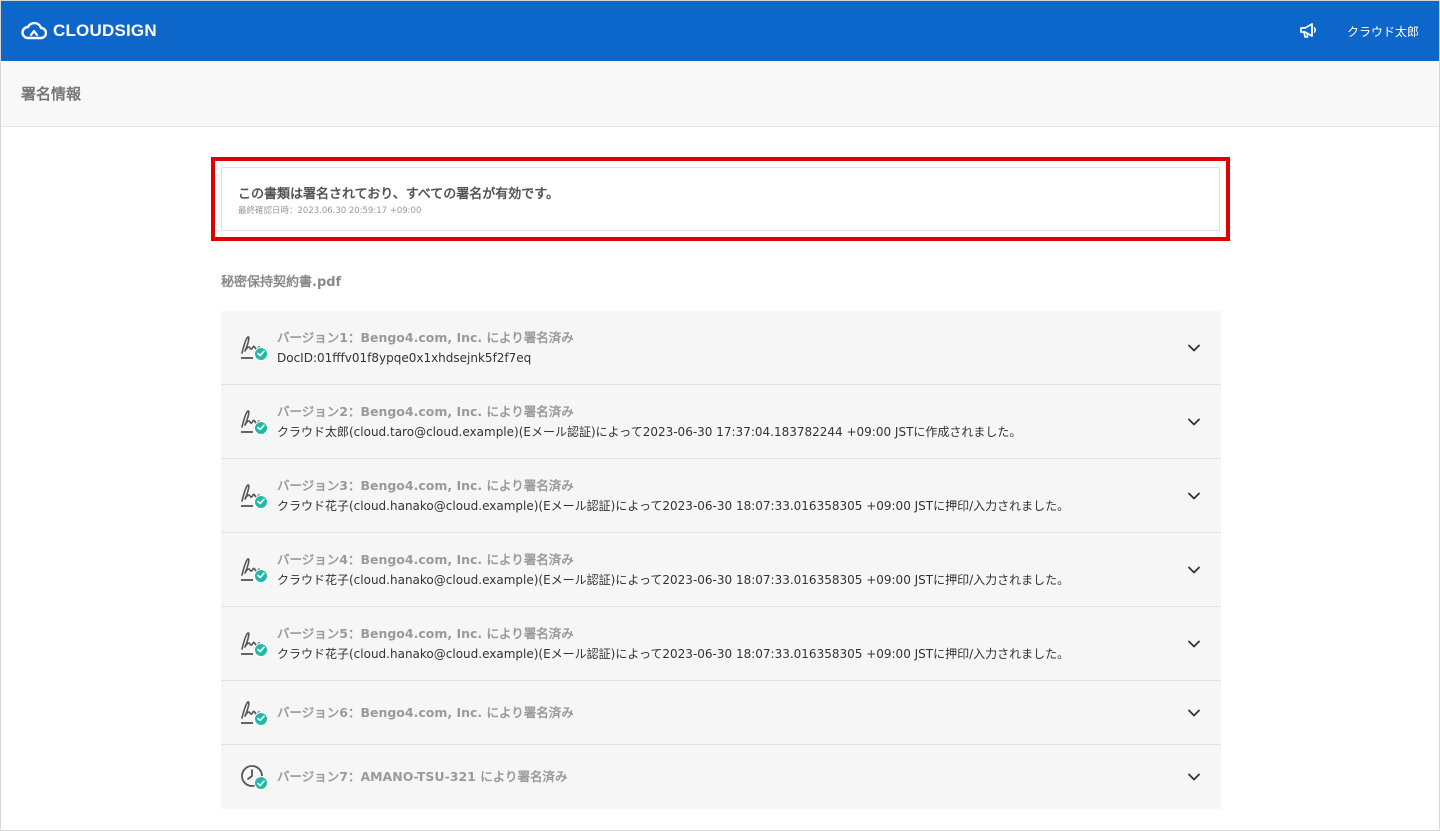 The width and height of the screenshot is (1440, 831). Describe the element at coordinates (425, 411) in the screenshot. I see `version-title: バージョン2：Bengo4.com, Inc. により署名済み` at that location.